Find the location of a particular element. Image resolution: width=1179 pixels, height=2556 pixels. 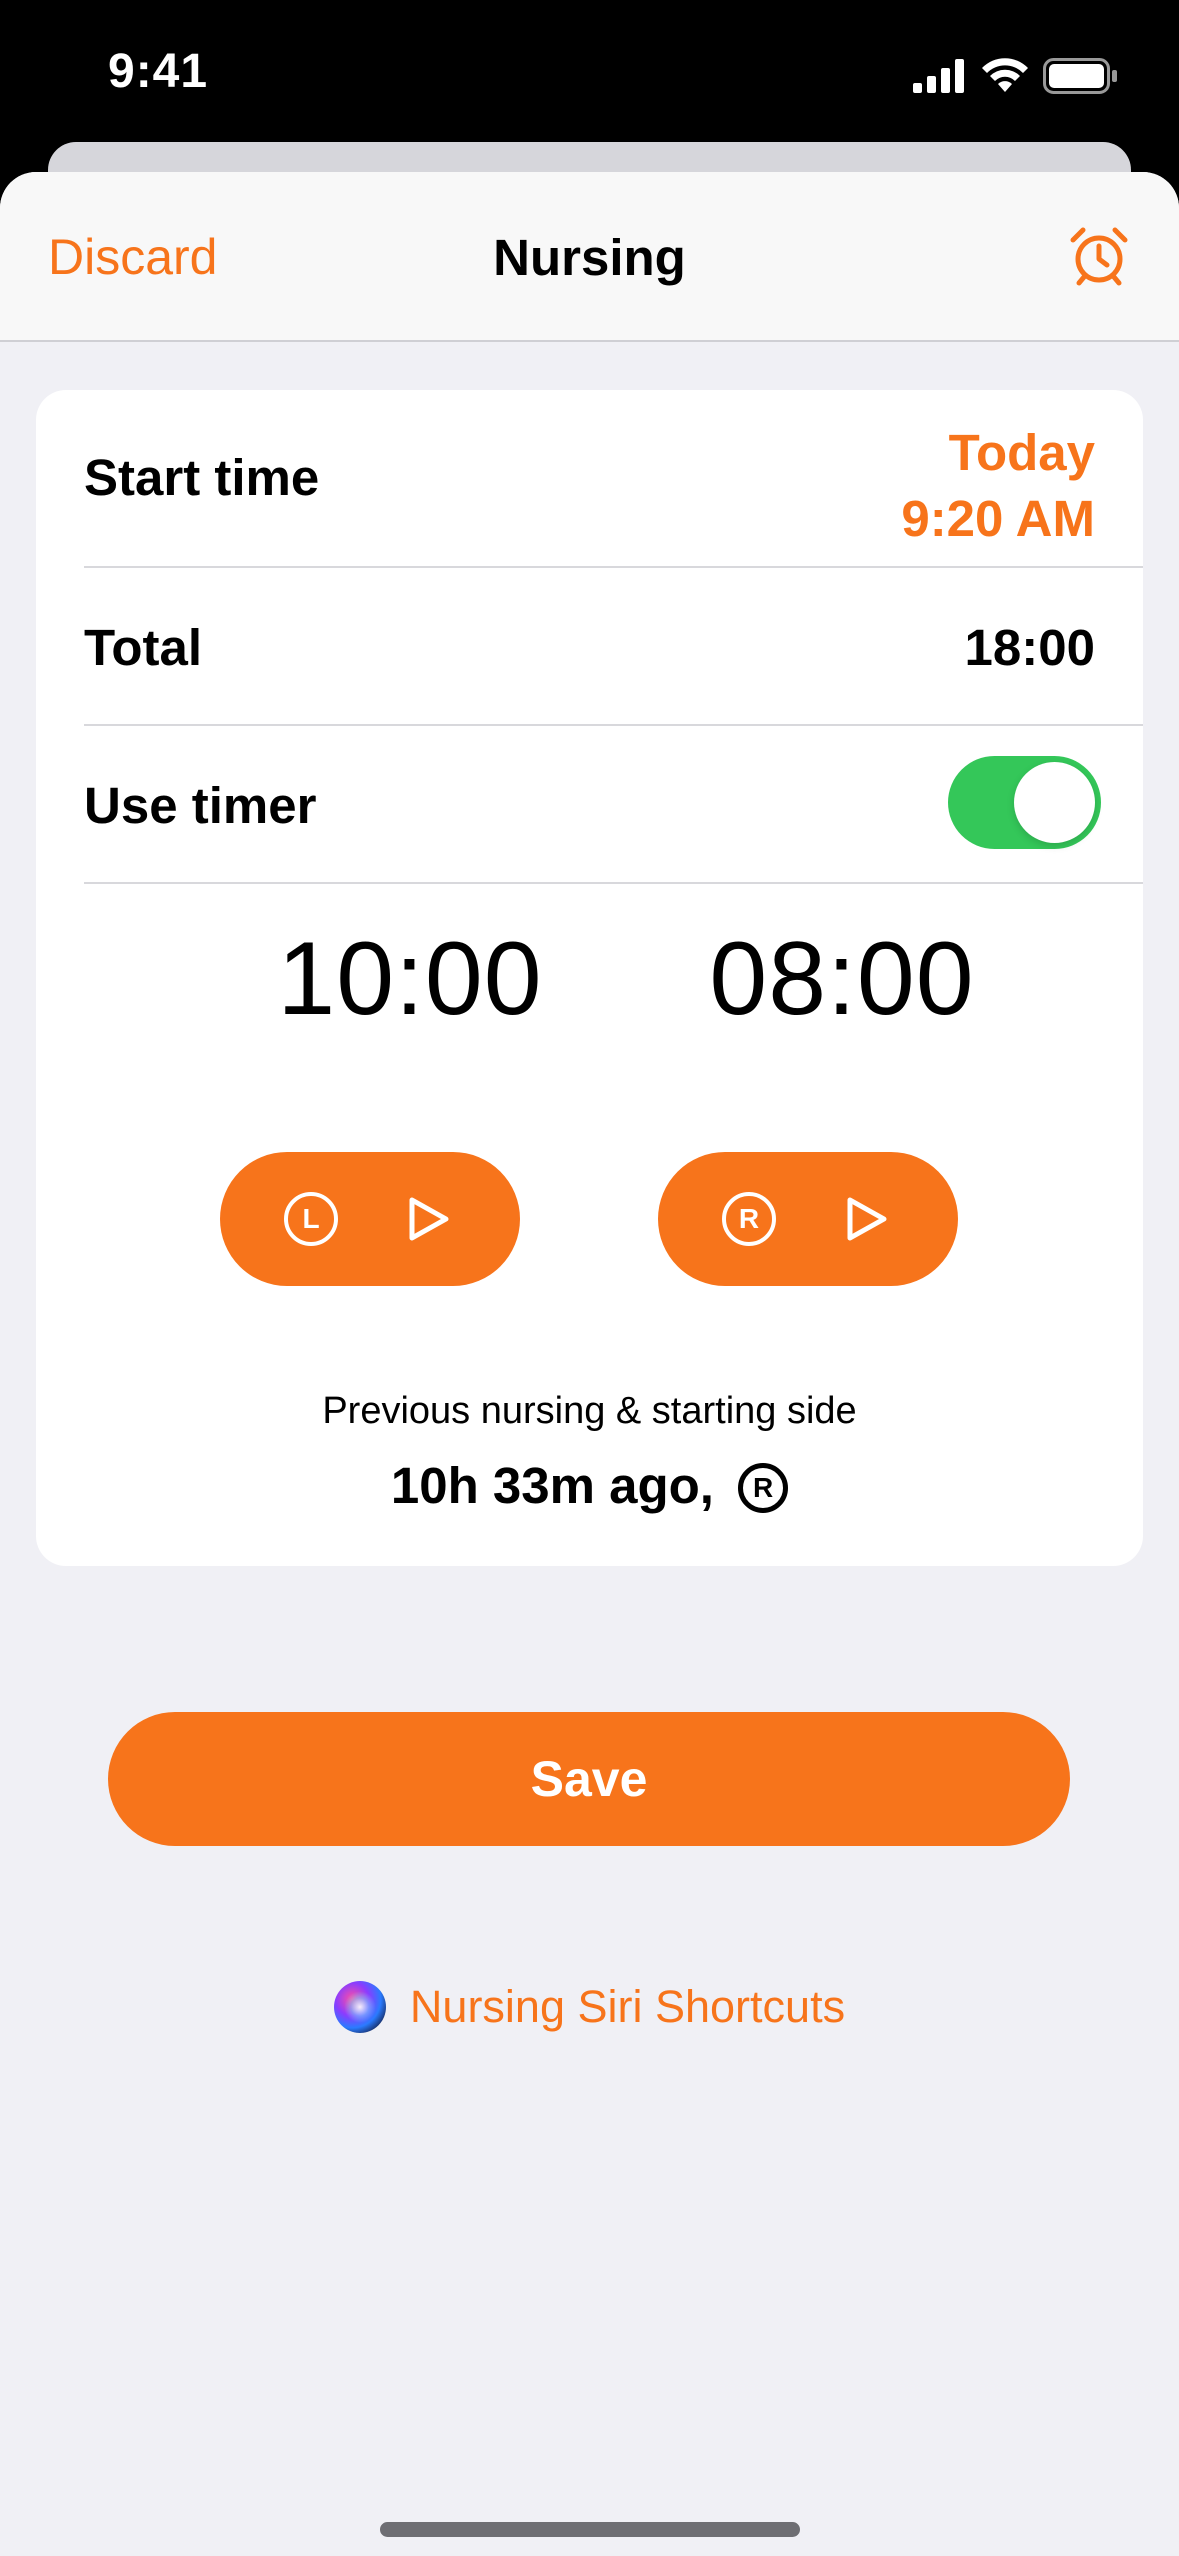

right-start-button: R is located at coordinates (808, 1219).